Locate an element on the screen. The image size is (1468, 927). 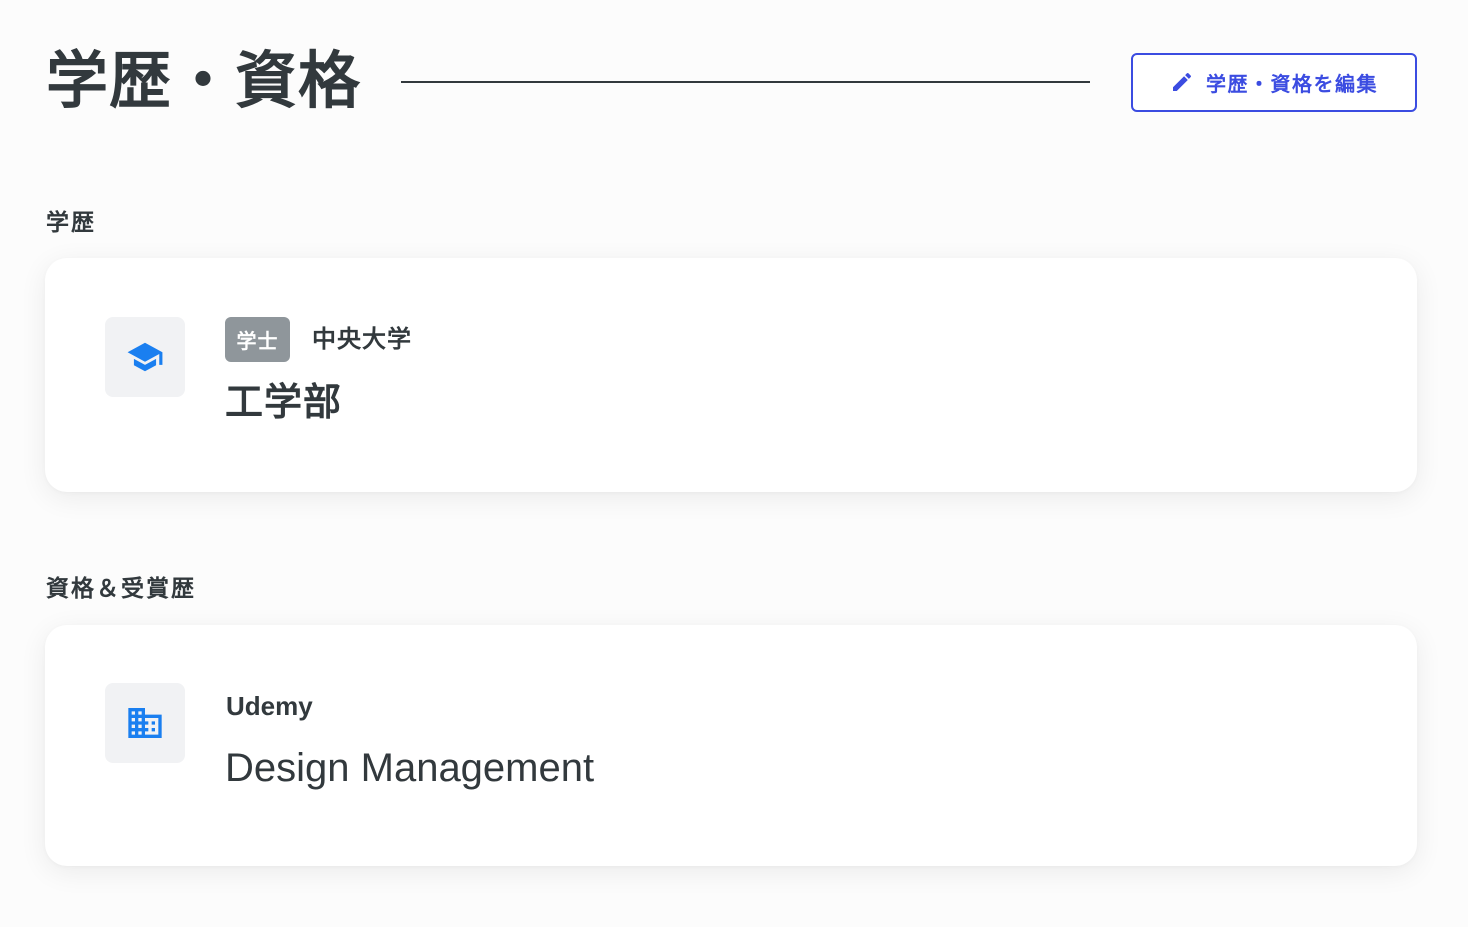
certifications-section-label: 資格＆受賞歴 is located at coordinates (121, 588).